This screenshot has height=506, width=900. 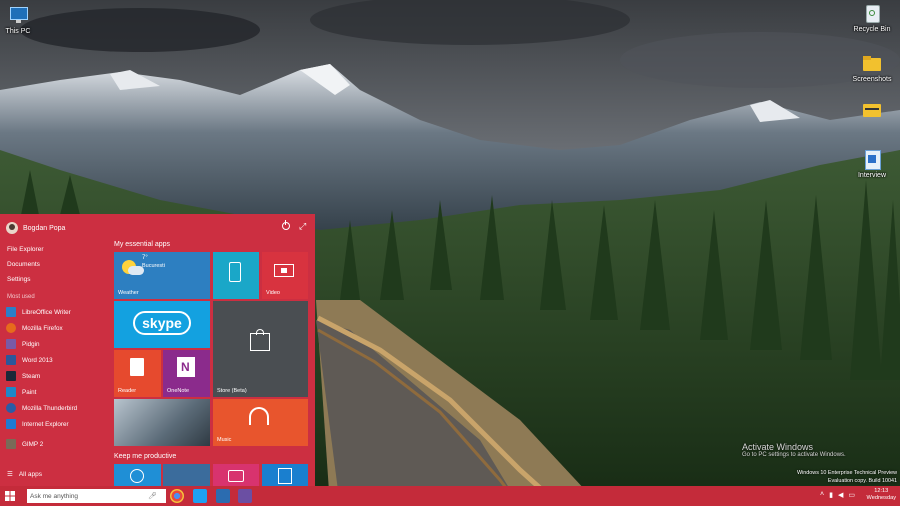 I want to click on desktop-icon-this-pc: This PC, so click(x=25, y=20).